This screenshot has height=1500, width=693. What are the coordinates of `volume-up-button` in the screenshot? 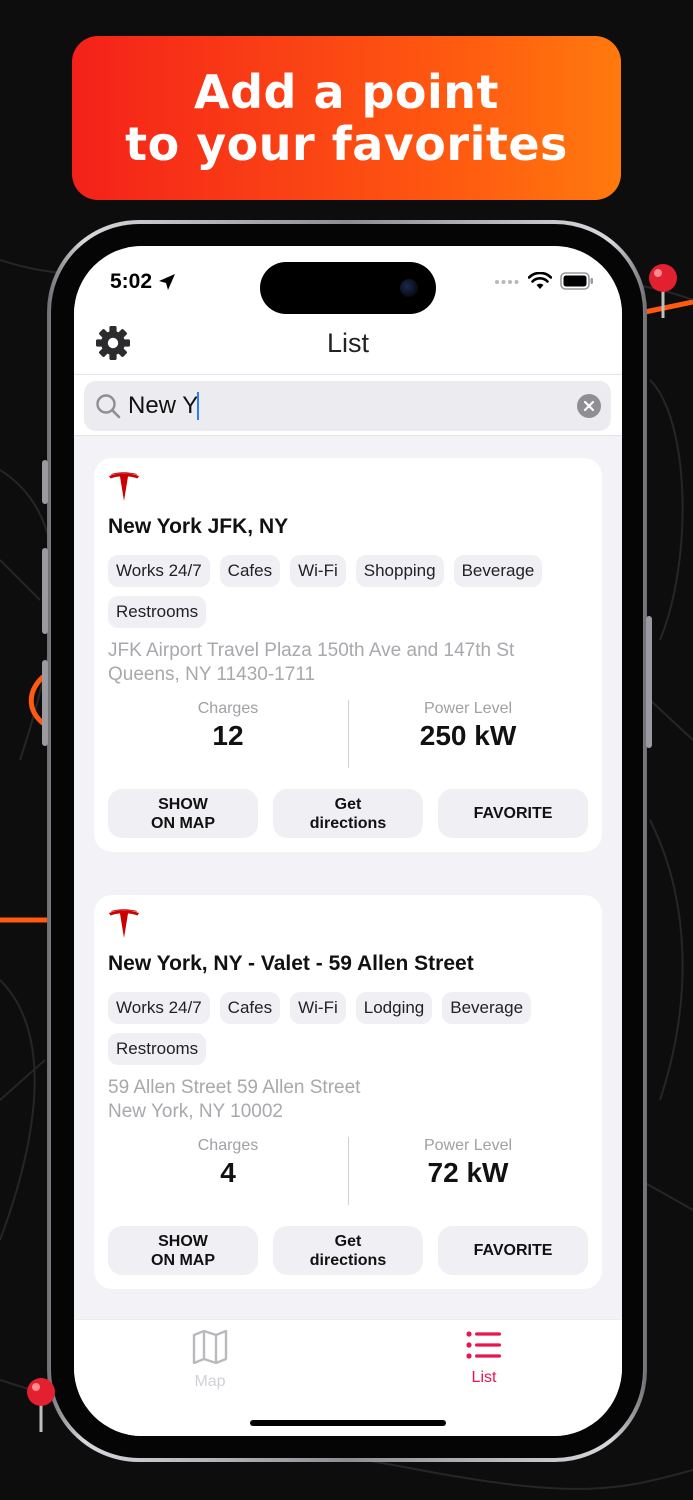 It's located at (45, 591).